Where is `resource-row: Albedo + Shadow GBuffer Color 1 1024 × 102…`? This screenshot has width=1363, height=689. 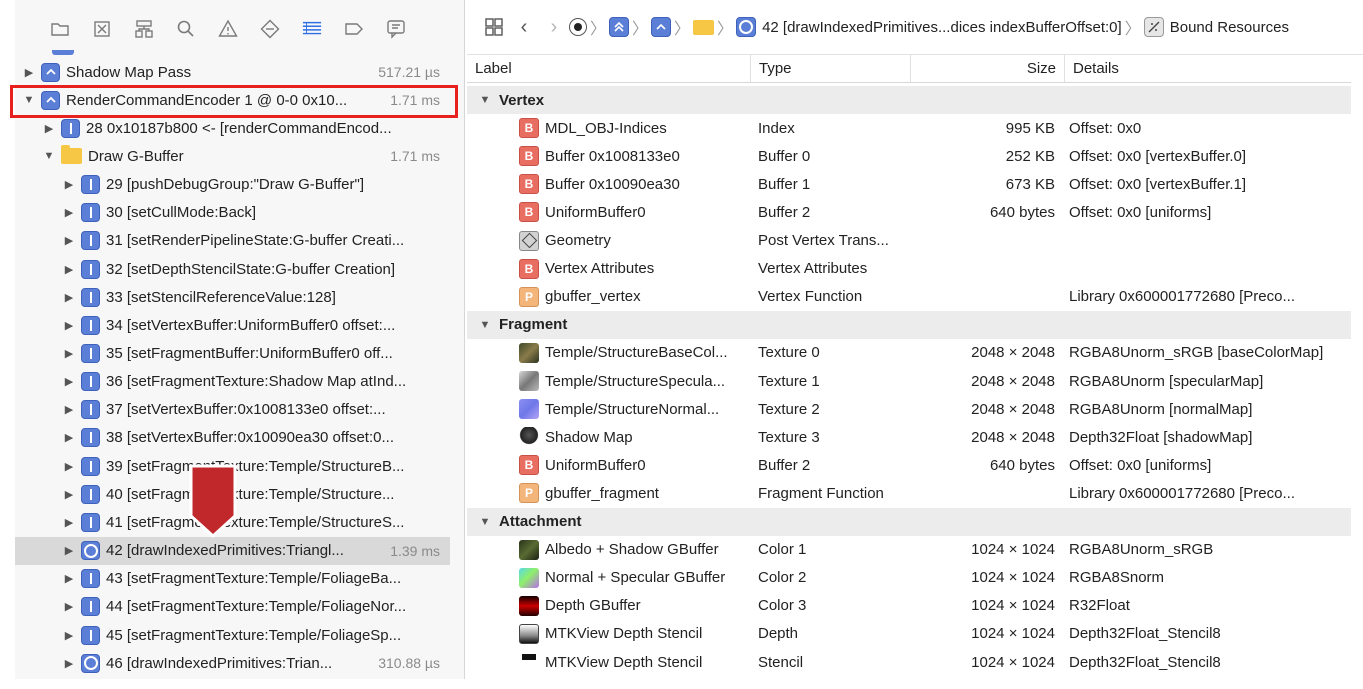
resource-row: Albedo + Shadow GBuffer Color 1 1024 × 102… is located at coordinates (909, 550).